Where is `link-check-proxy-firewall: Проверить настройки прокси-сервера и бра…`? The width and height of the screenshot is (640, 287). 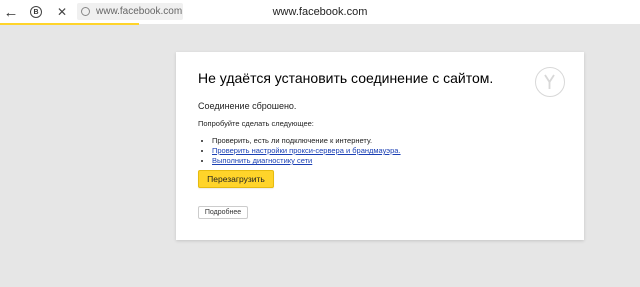 link-check-proxy-firewall: Проверить настройки прокси-сервера и бра… is located at coordinates (306, 150).